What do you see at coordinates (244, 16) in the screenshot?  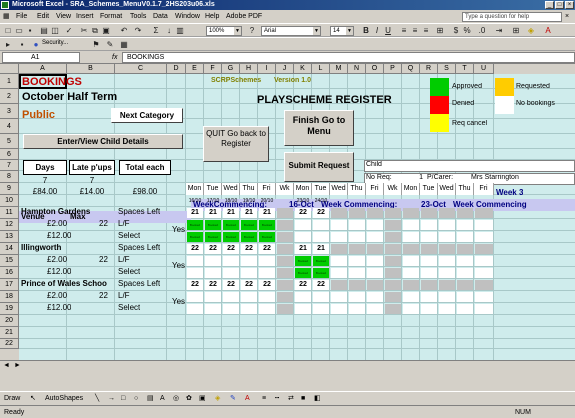 I see `menu-adobe-pdf: Adobe PDF` at bounding box center [244, 16].